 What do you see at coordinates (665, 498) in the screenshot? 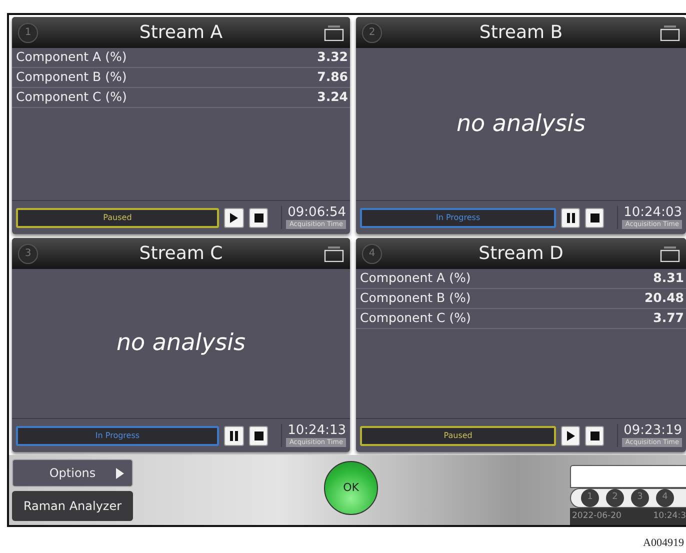
I see `stream-indicator: 4` at bounding box center [665, 498].